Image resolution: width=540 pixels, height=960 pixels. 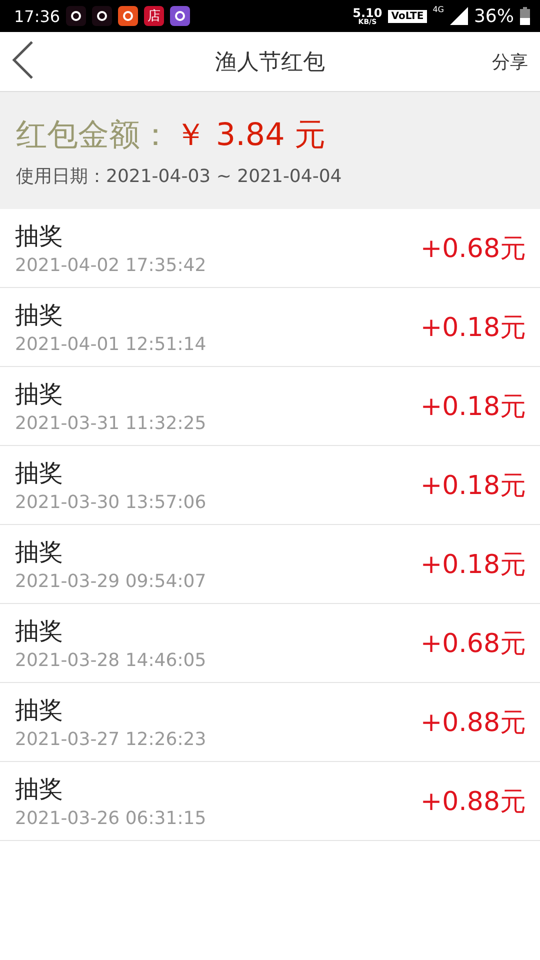 I want to click on record-time: 2021-04-01 12:51:14, so click(x=111, y=344).